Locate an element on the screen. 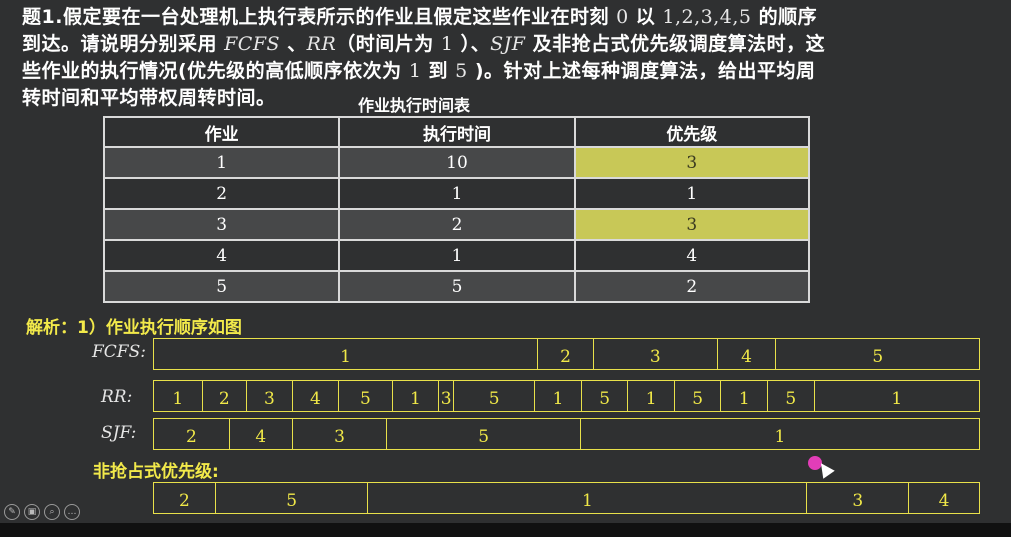 The height and width of the screenshot is (537, 1011). question-text-span: 到达。请说明分别采用 is located at coordinates (123, 44).